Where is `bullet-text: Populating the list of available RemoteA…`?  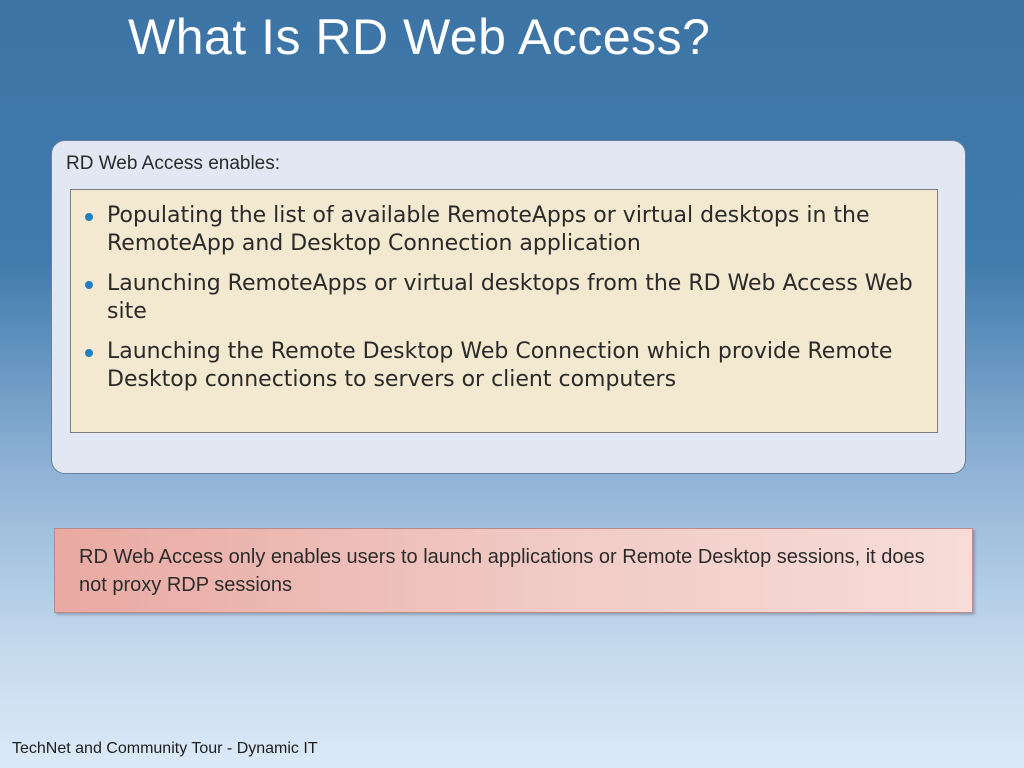 bullet-text: Populating the list of available RemoteA… is located at coordinates (488, 229).